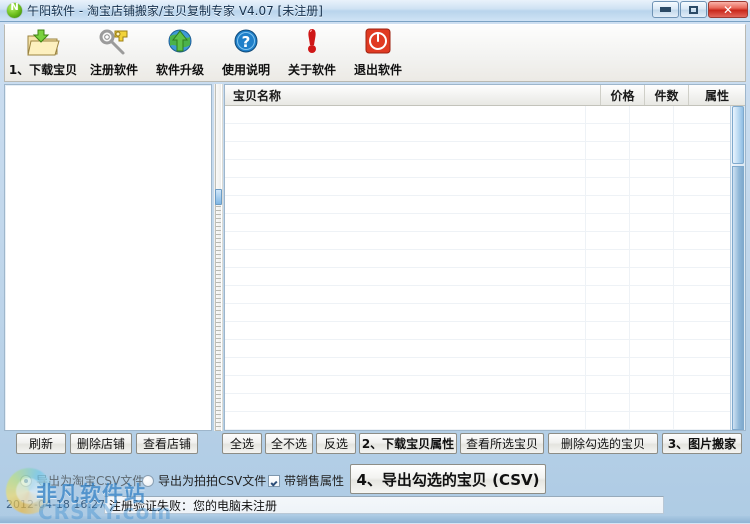  I want to click on grid-column-header-name: 宝贝名称, so click(413, 95).